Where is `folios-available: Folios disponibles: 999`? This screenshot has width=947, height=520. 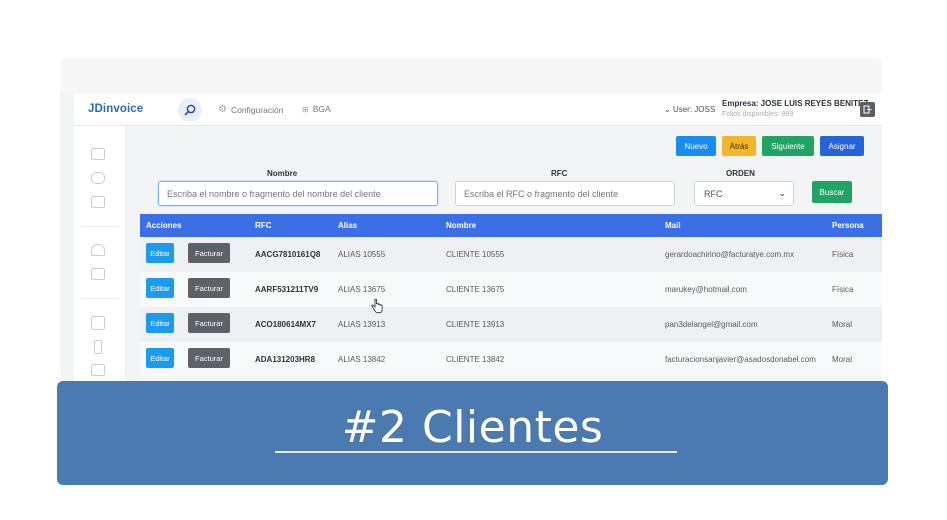
folios-available: Folios disponibles: 999 is located at coordinates (758, 114).